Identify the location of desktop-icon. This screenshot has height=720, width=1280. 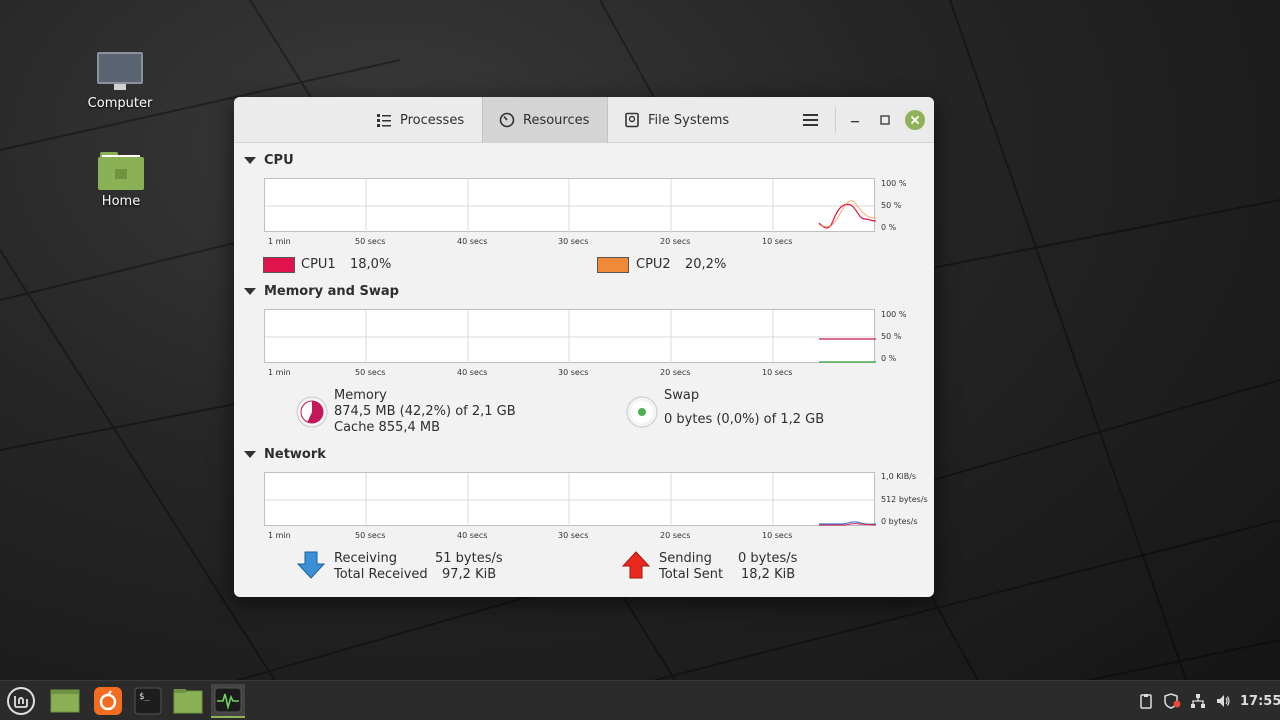
(65, 701).